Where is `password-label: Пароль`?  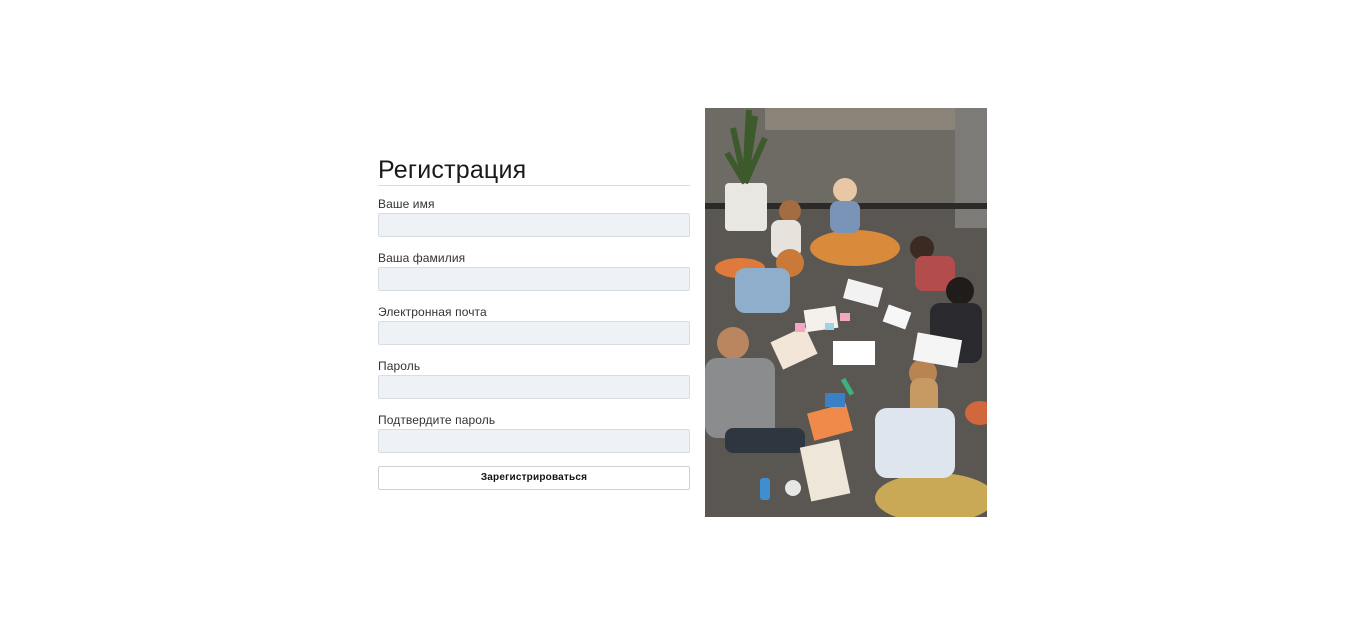 password-label: Пароль is located at coordinates (399, 366).